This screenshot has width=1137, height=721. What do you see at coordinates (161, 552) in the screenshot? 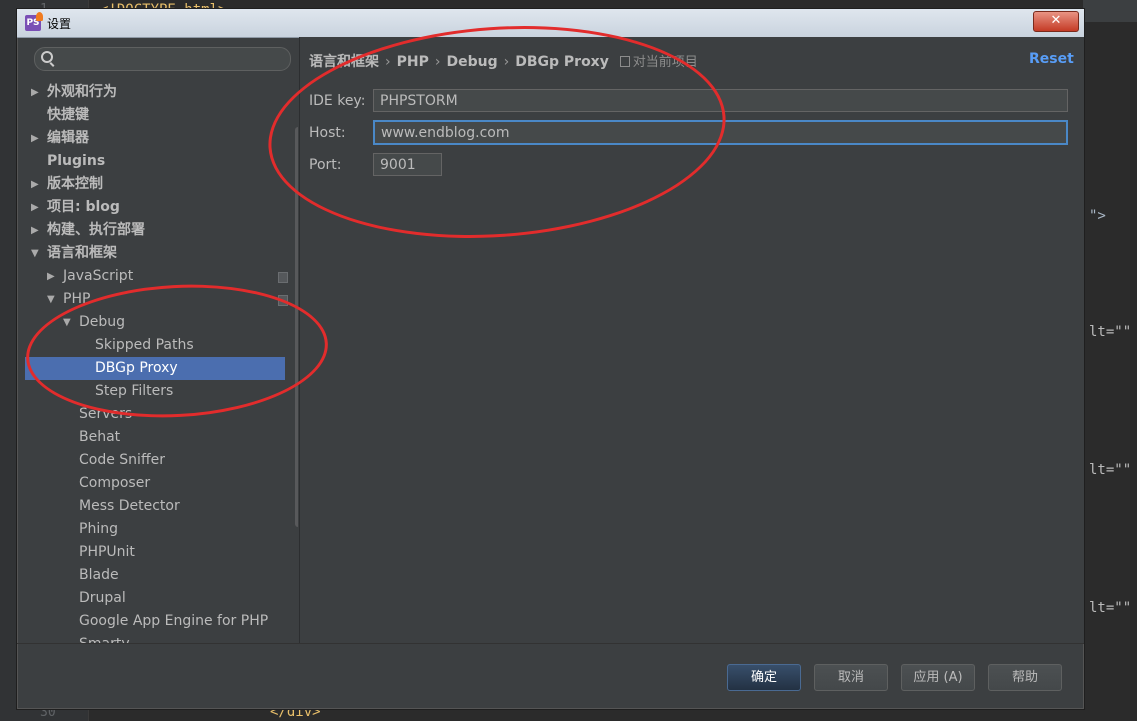
I see `tree-item-phpunit: PHPUnit` at bounding box center [161, 552].